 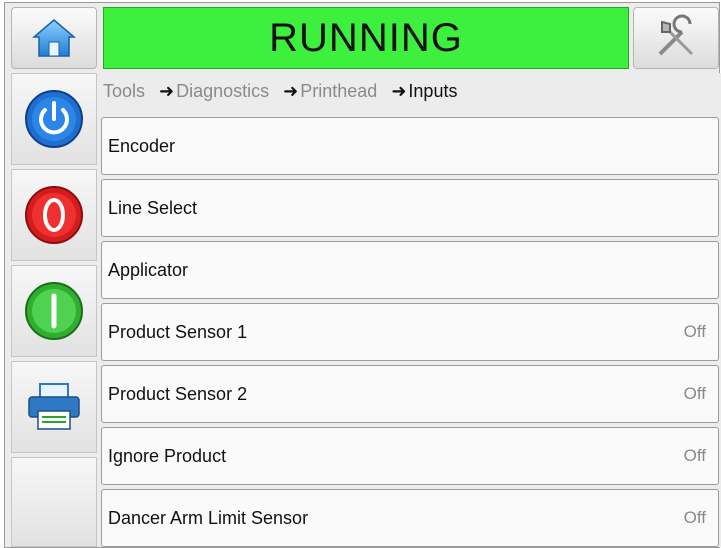 I want to click on printer-icon, so click(x=54, y=406).